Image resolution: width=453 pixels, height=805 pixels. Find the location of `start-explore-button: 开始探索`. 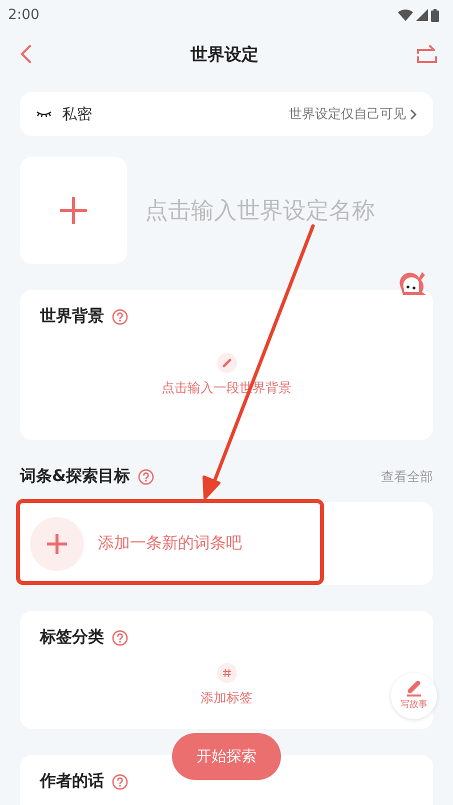

start-explore-button: 开始探索 is located at coordinates (226, 756).